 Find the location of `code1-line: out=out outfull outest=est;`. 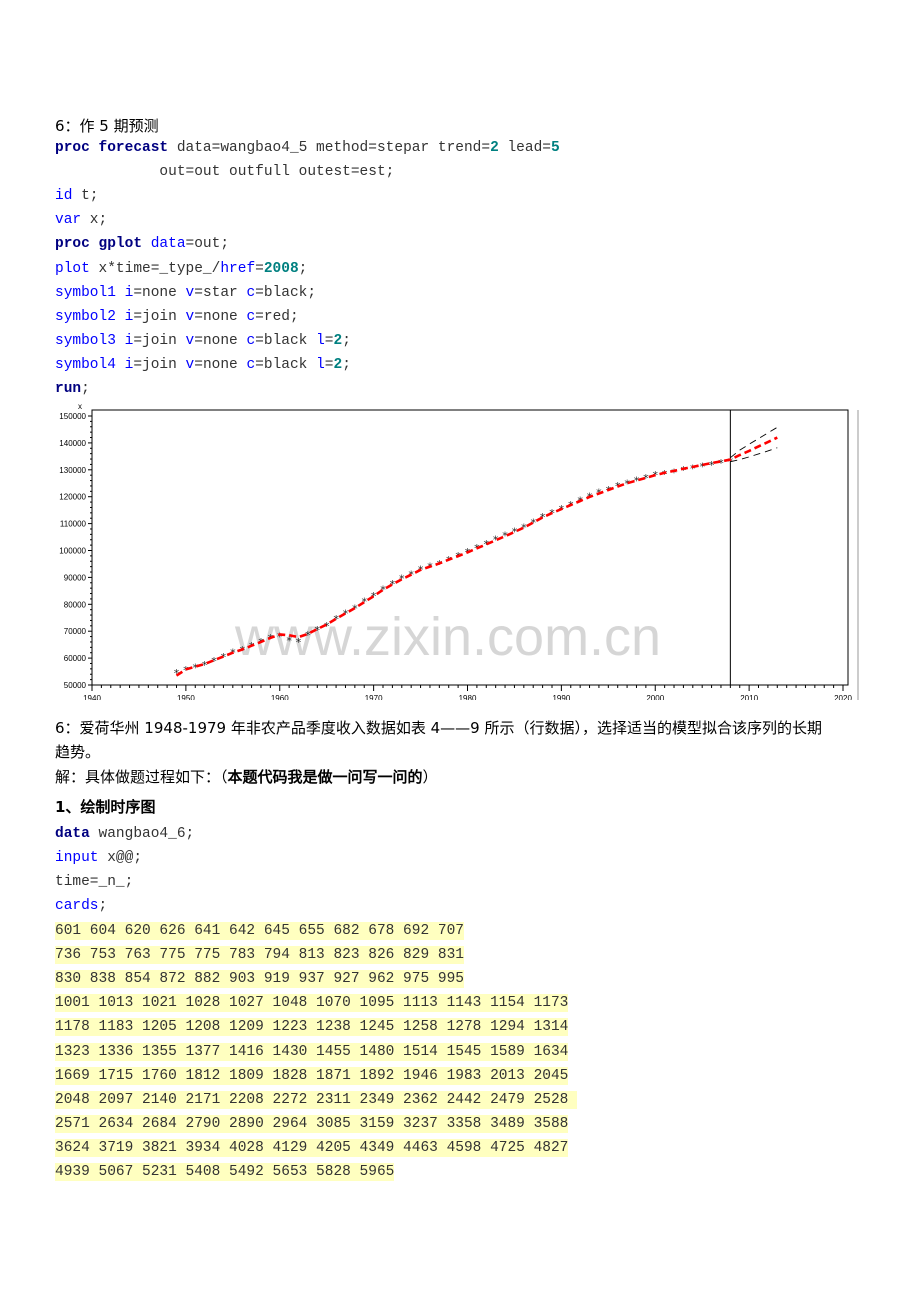

code1-line: out=out outfull outest=est; is located at coordinates (224, 172).